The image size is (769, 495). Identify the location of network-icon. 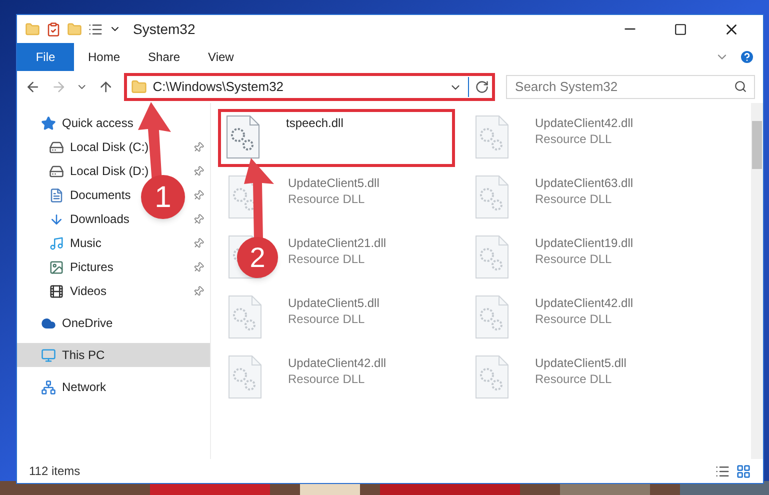
(48, 387).